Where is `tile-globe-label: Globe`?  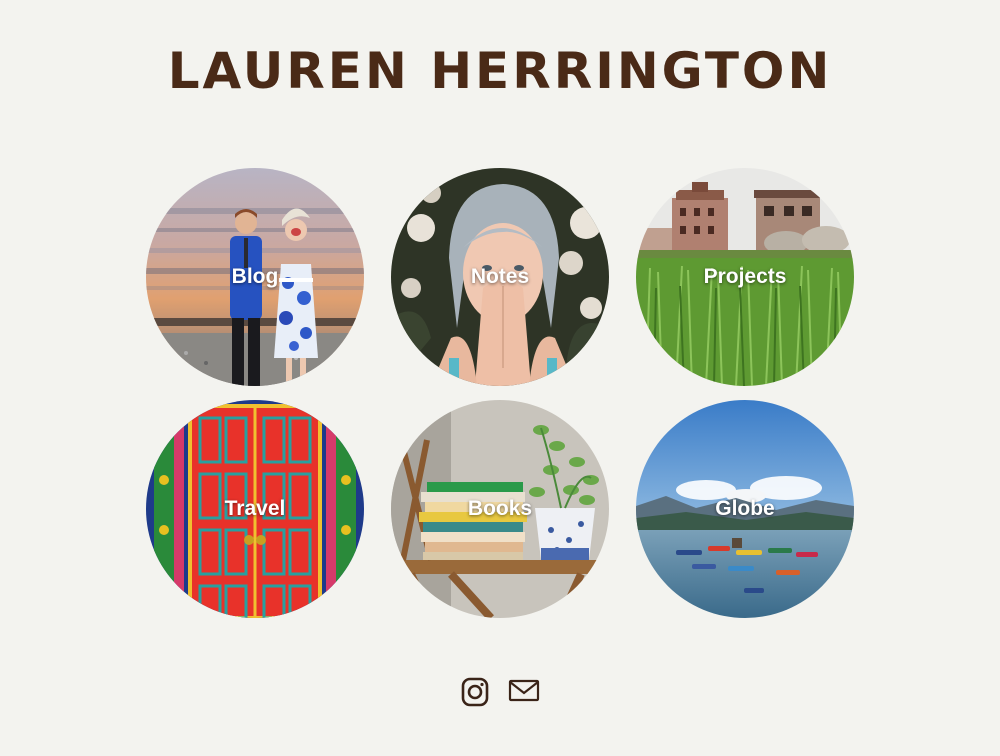 tile-globe-label: Globe is located at coordinates (745, 508).